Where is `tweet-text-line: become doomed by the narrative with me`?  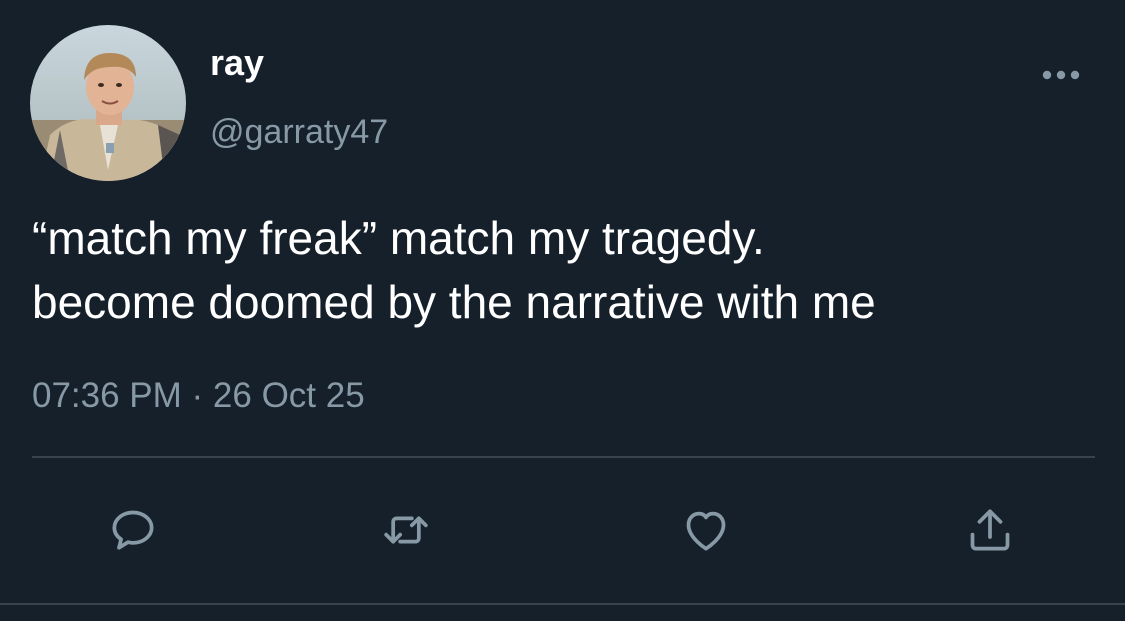
tweet-text-line: become doomed by the narrative with me is located at coordinates (454, 302).